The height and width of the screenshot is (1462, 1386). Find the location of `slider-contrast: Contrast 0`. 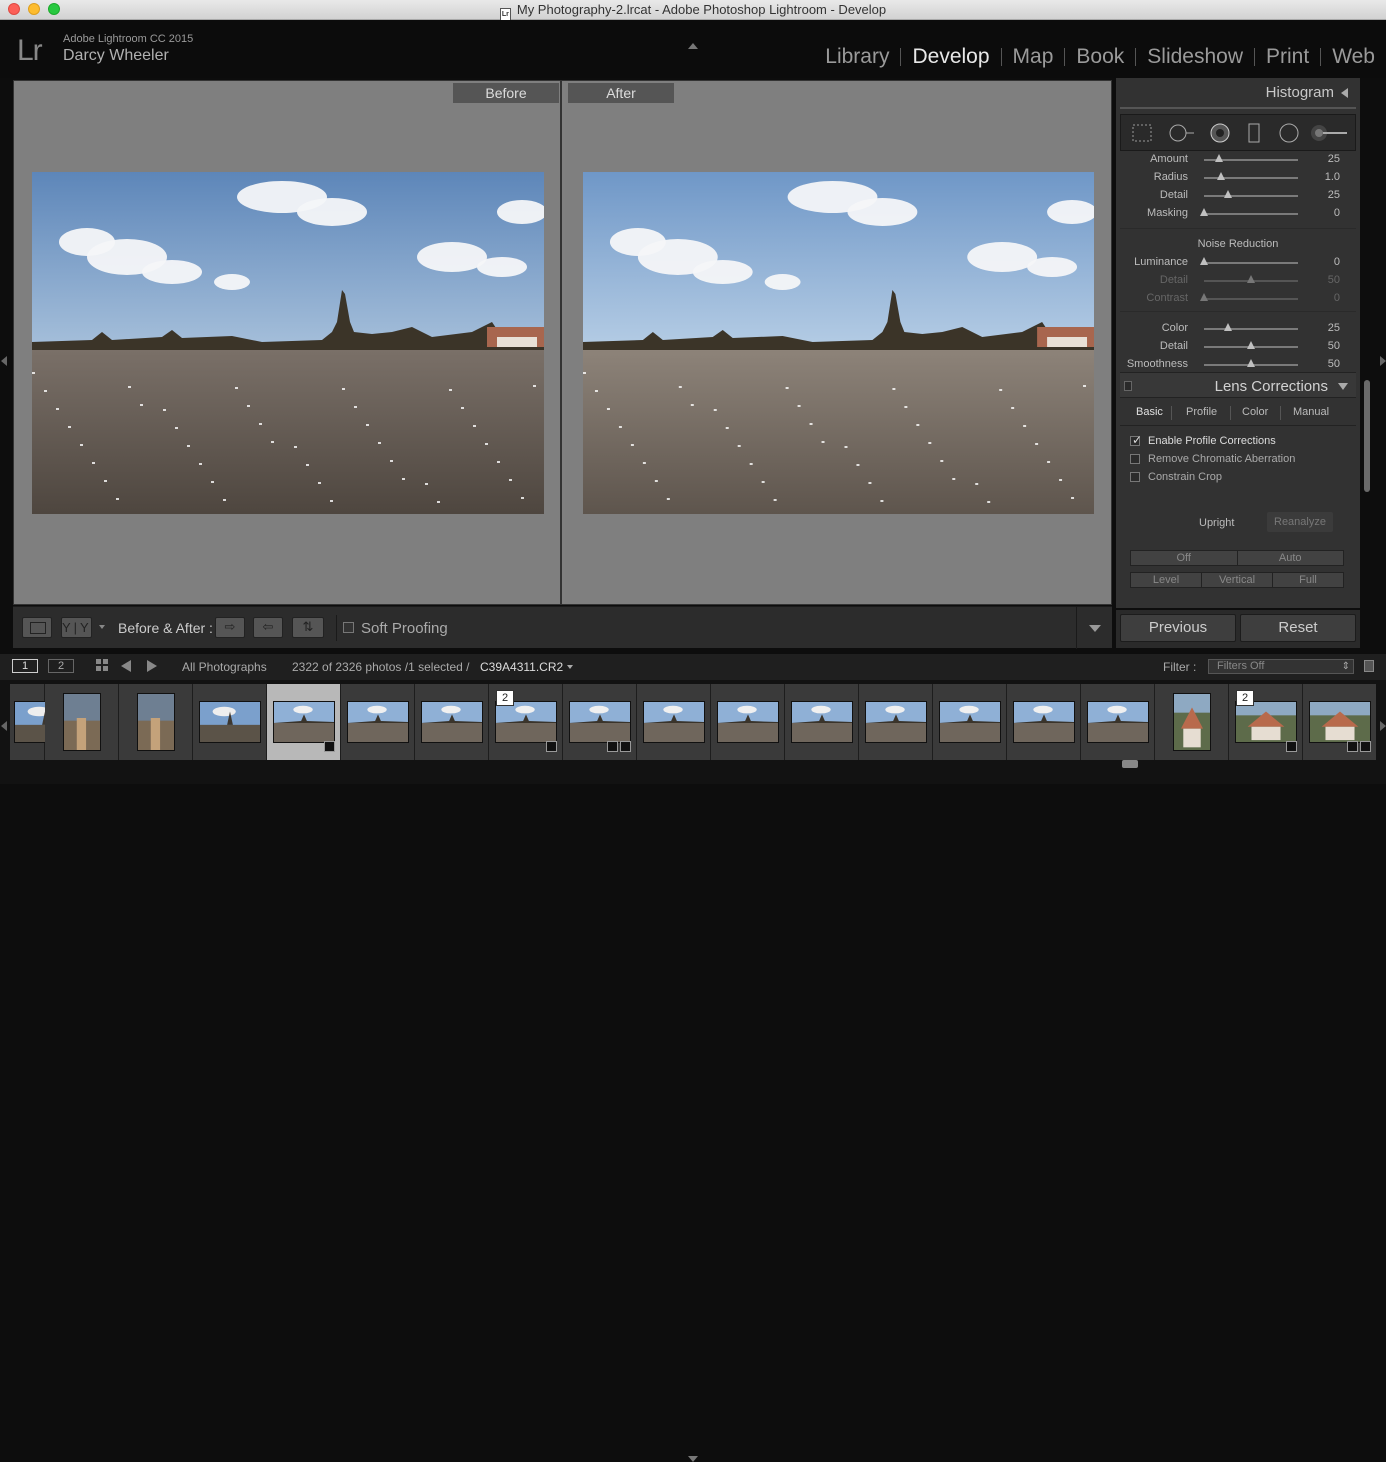

slider-contrast: Contrast 0 is located at coordinates (1238, 299).